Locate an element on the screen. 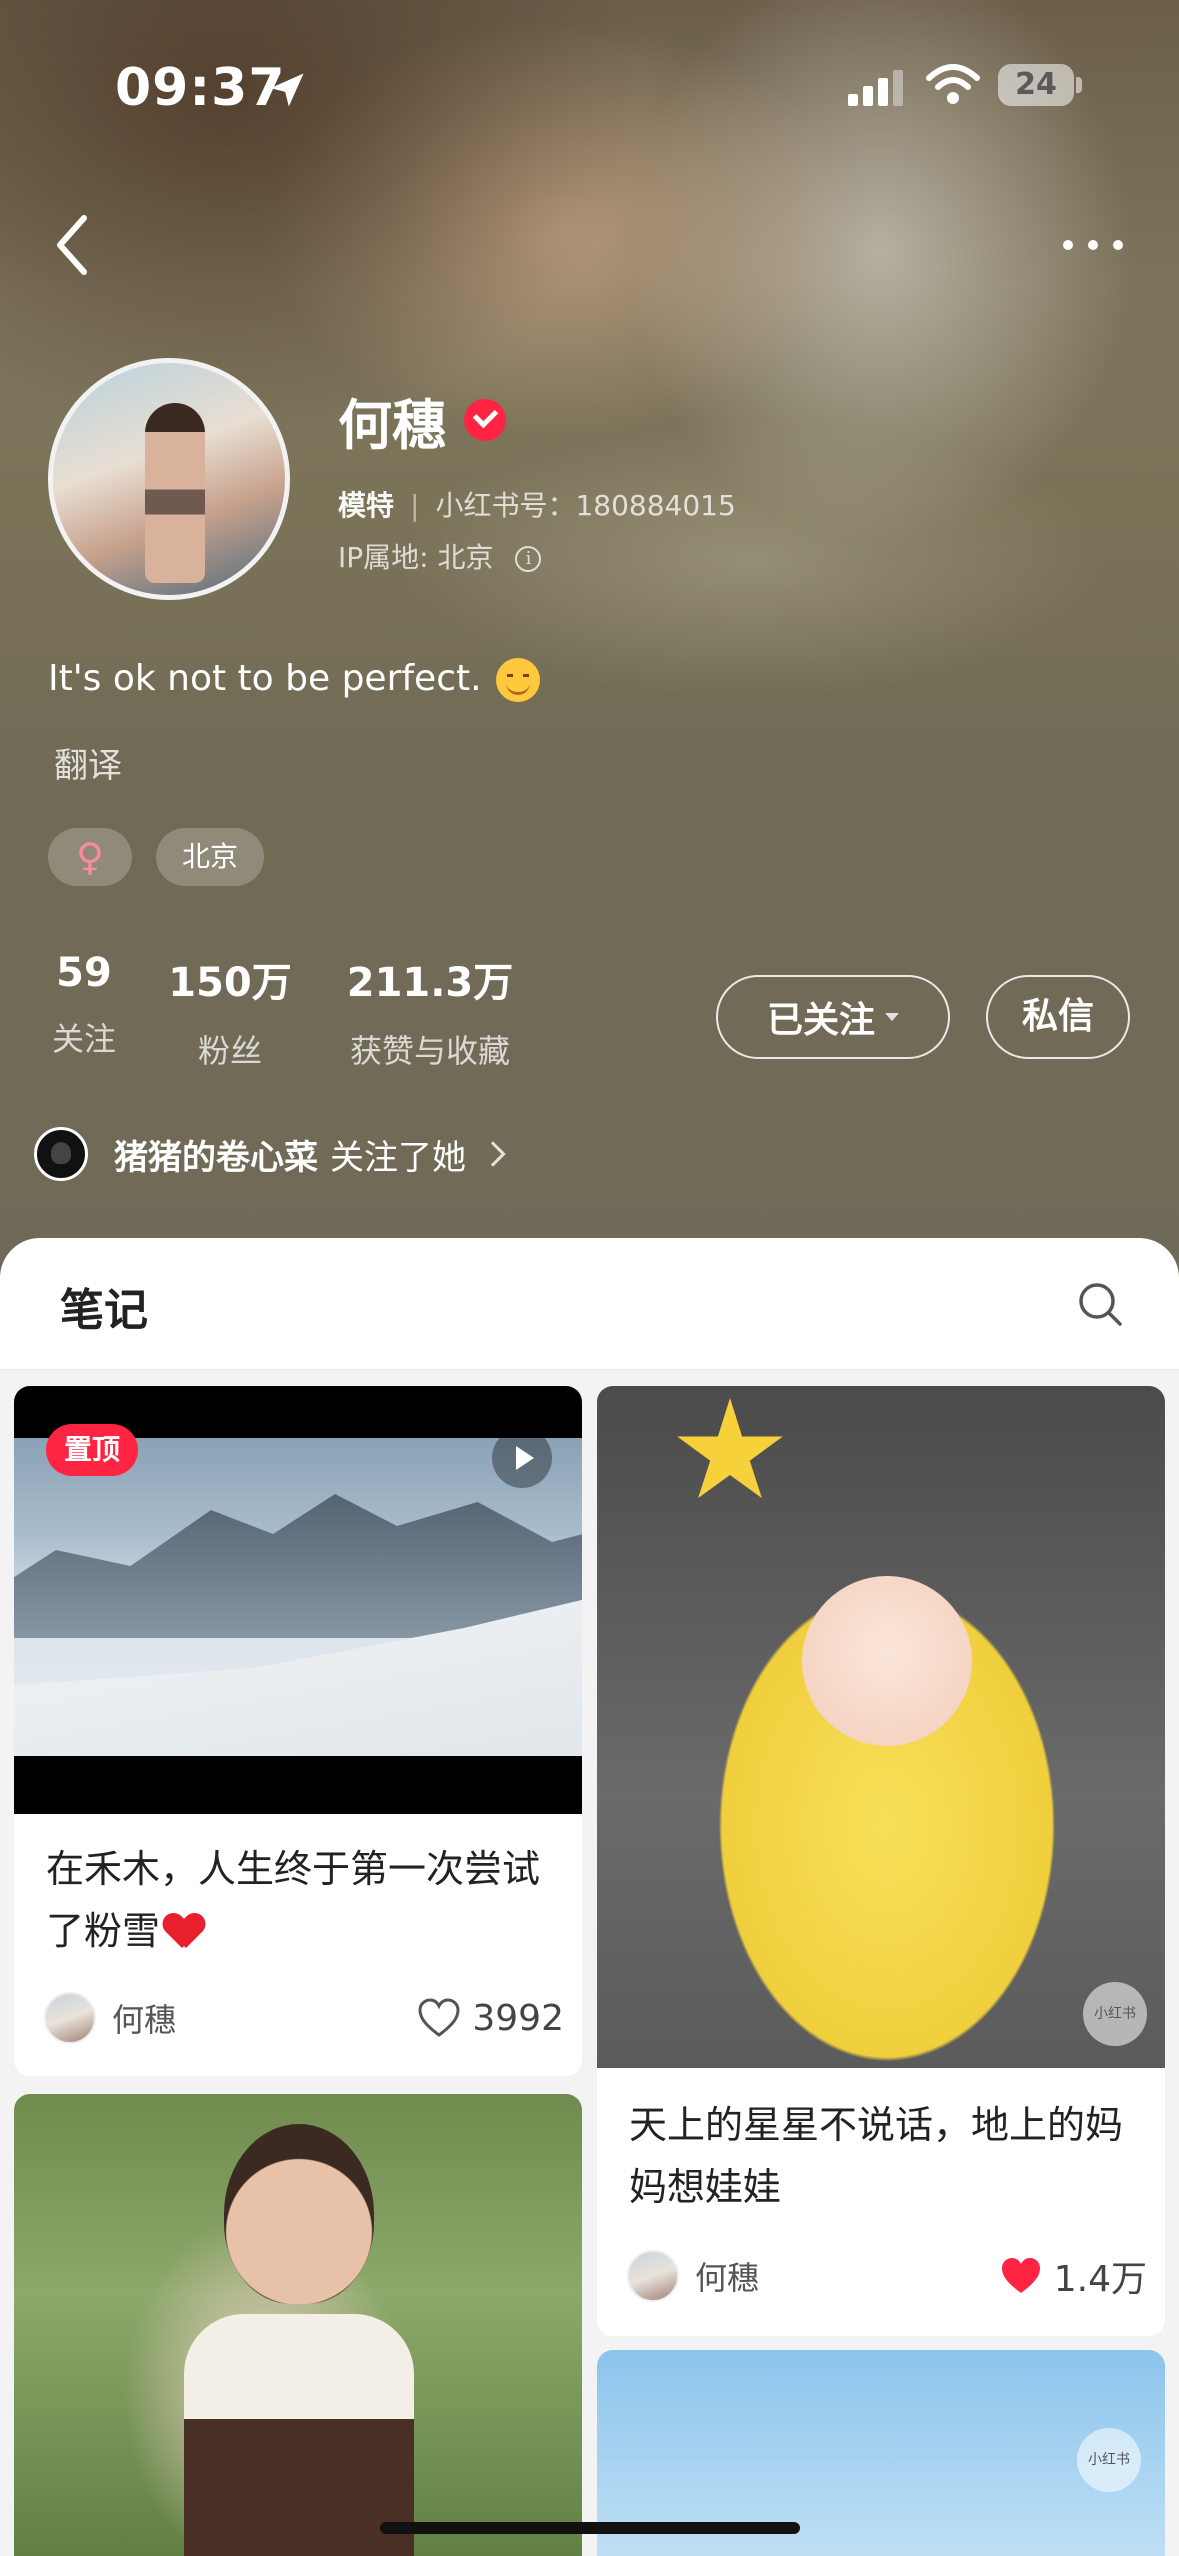  mutual-follow-row: 猪猪的卷心菜 关注了她 is located at coordinates (270, 1154).